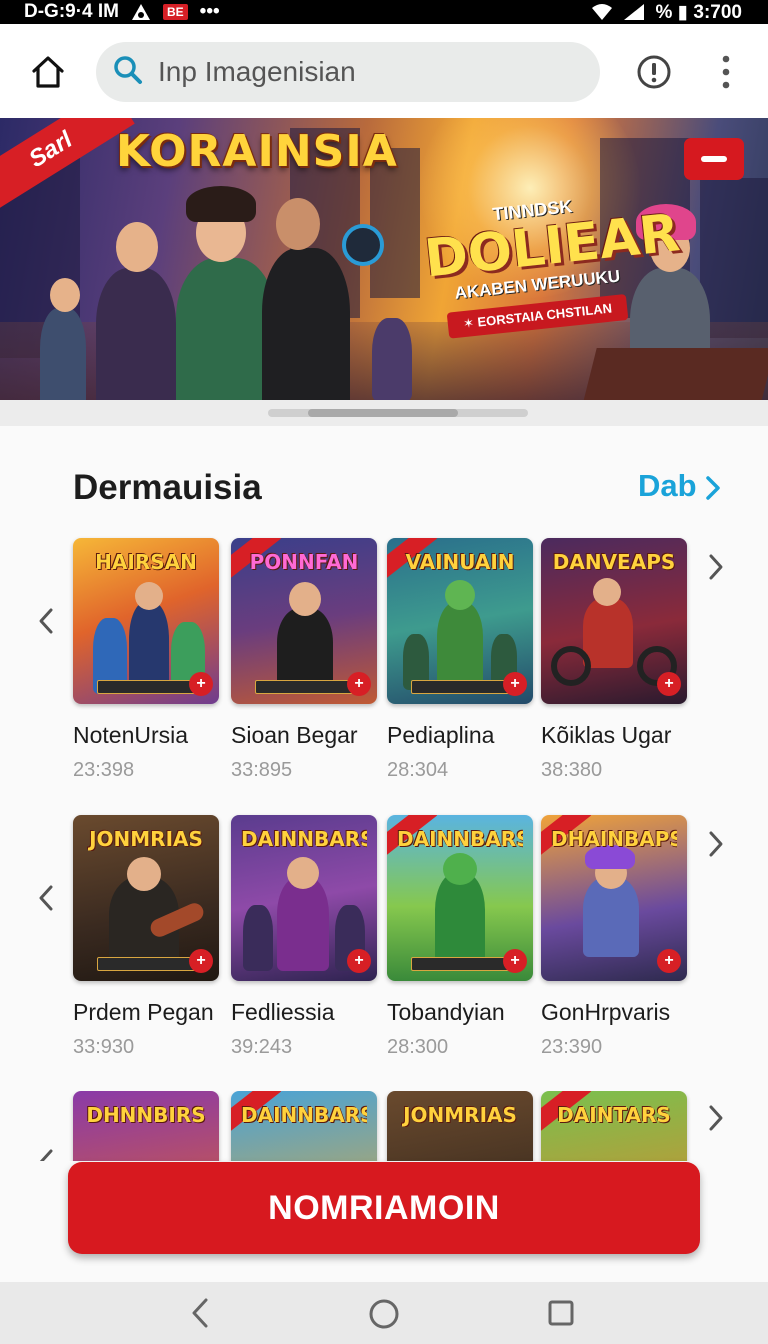 This screenshot has width=768, height=1344. What do you see at coordinates (104, 1047) in the screenshot?
I see `game-card-meta: 33:930` at bounding box center [104, 1047].